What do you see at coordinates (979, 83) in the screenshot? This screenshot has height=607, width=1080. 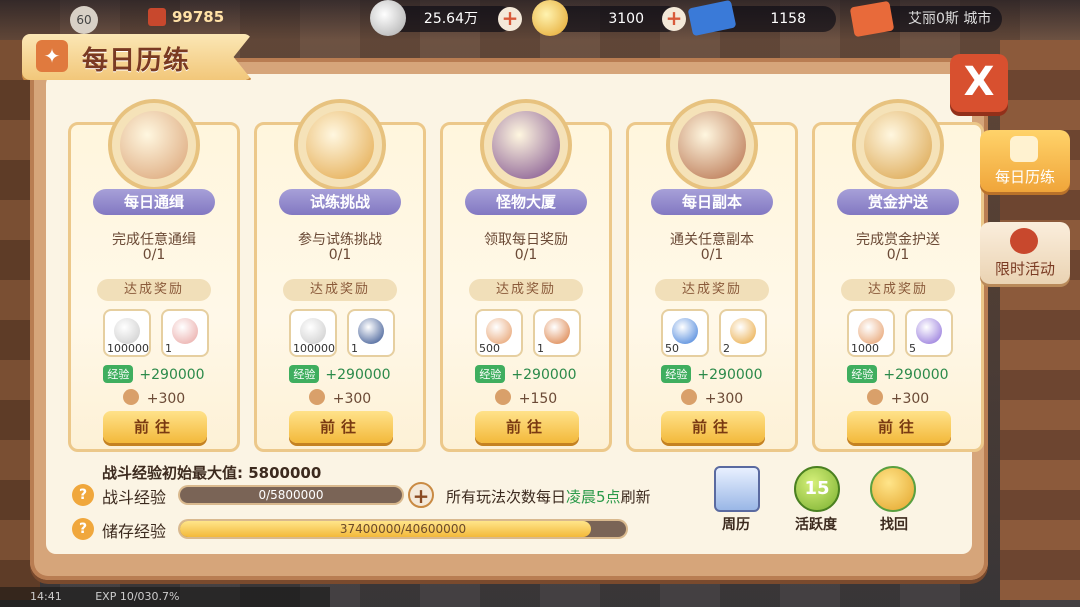 I see `close-button: X` at bounding box center [979, 83].